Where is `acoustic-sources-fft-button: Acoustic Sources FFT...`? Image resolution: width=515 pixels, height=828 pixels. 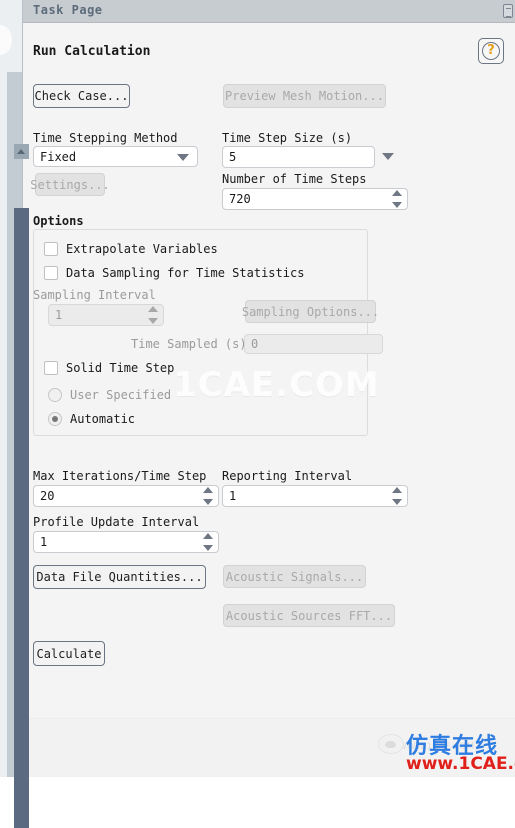 acoustic-sources-fft-button: Acoustic Sources FFT... is located at coordinates (309, 615).